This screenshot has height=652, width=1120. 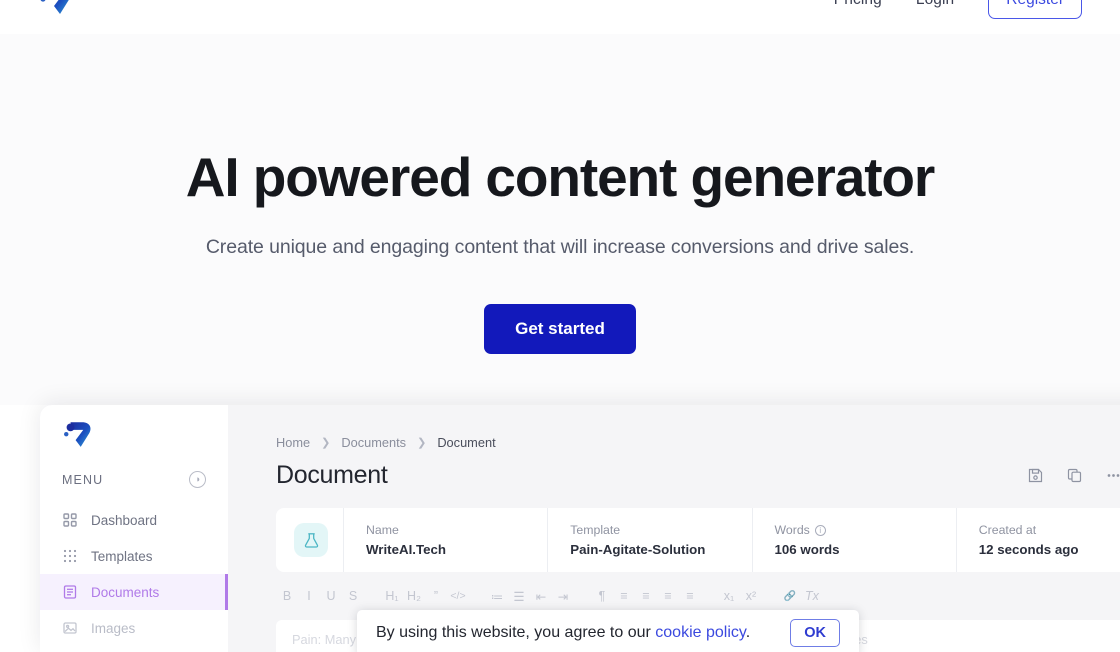 What do you see at coordinates (690, 596) in the screenshot?
I see `align-justify-icon: ≡` at bounding box center [690, 596].